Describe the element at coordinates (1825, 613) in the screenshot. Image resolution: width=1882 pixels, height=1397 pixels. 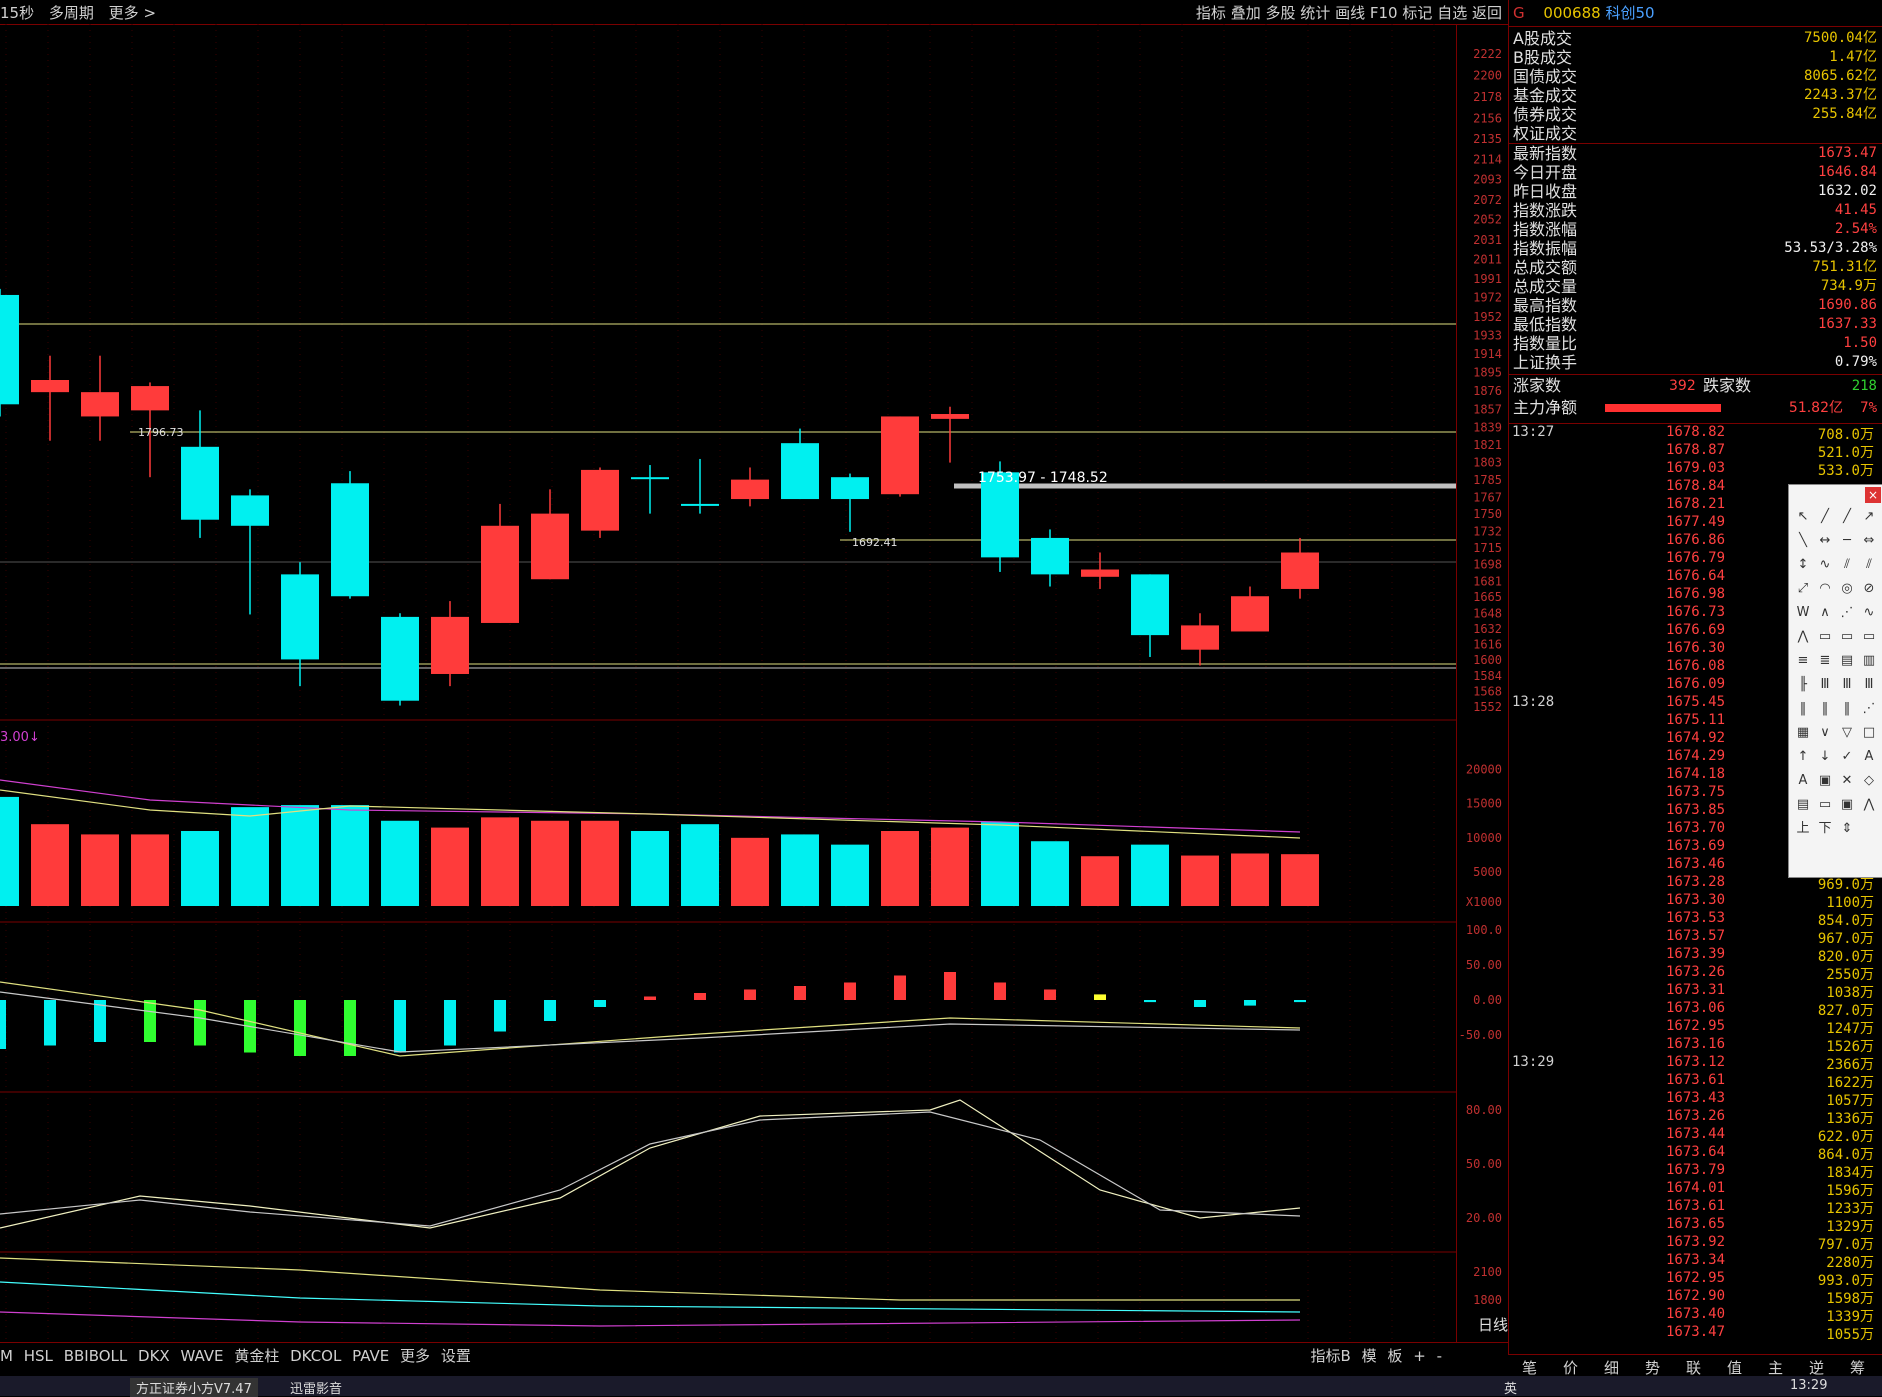
I see `draw-tool-icon: ∧` at that location.